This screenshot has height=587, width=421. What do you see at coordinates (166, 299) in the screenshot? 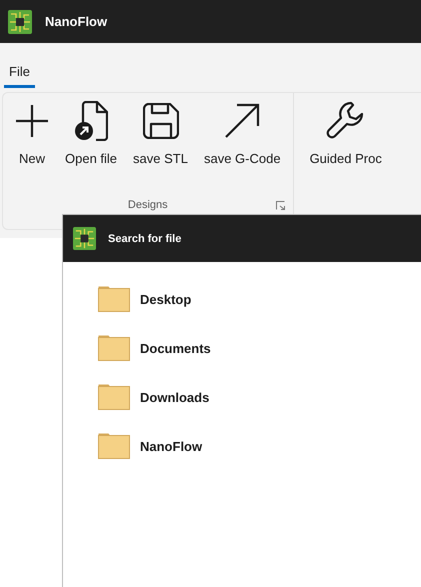
I see `folder-name: Desktop` at bounding box center [166, 299].